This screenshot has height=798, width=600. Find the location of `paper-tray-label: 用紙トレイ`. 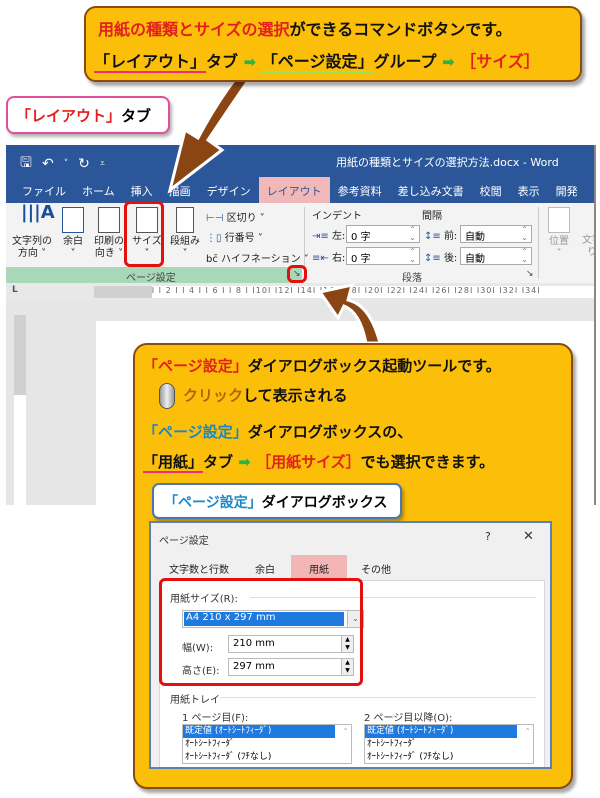

paper-tray-label: 用紙トレイ is located at coordinates (195, 700).